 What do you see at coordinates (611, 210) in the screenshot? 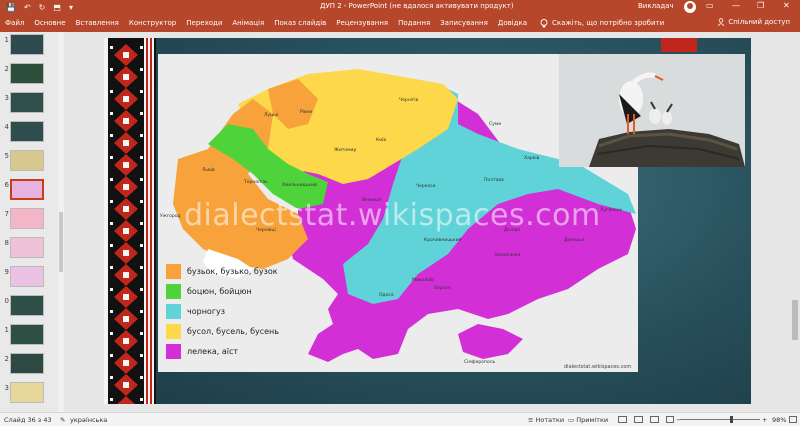
I see `city-label: Луганськ` at bounding box center [611, 210].